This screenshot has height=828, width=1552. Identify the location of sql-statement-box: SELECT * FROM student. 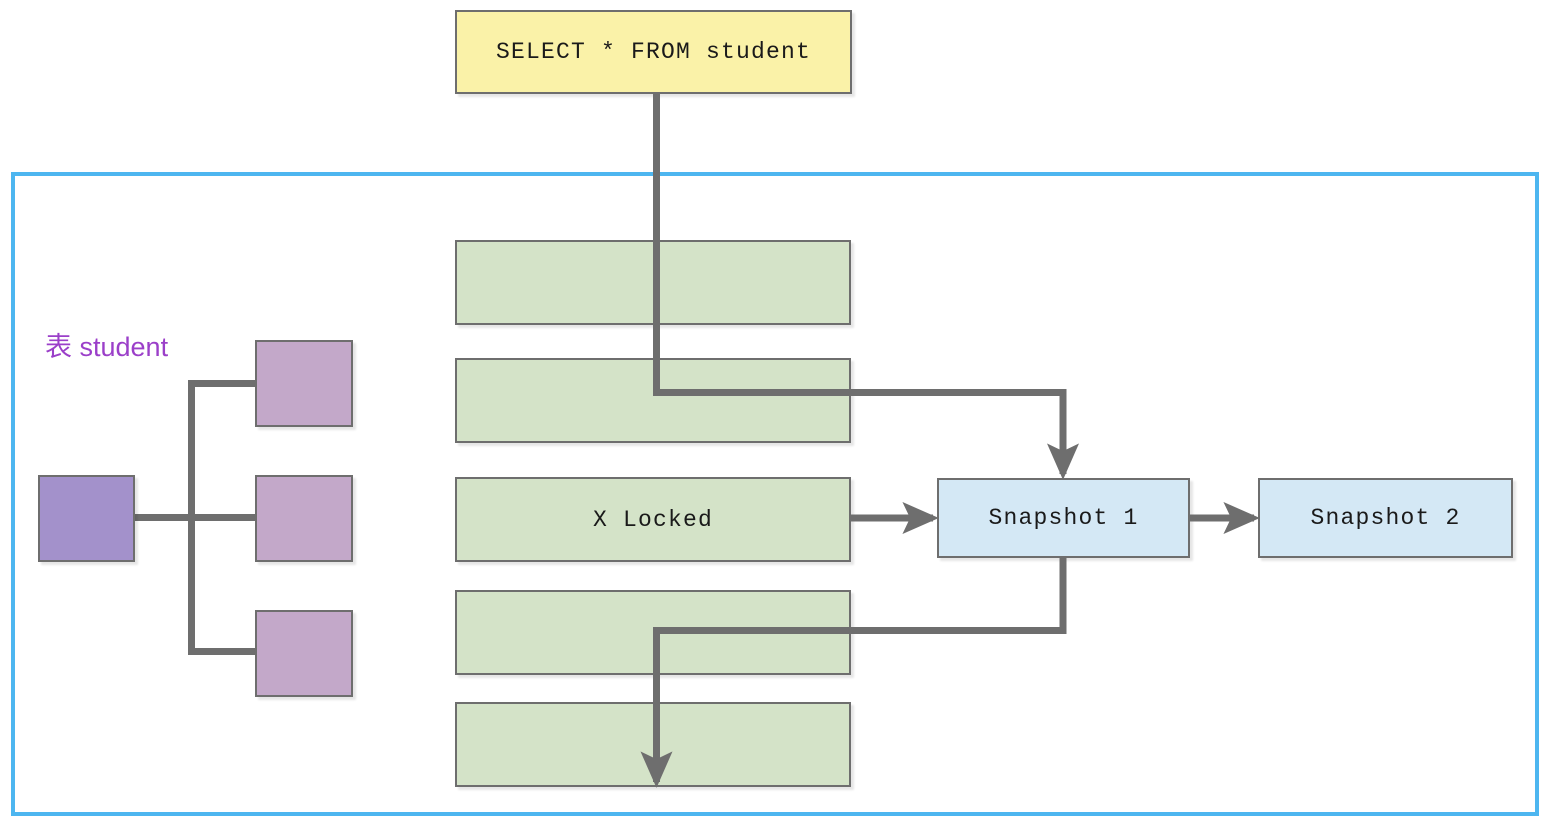
(653, 52).